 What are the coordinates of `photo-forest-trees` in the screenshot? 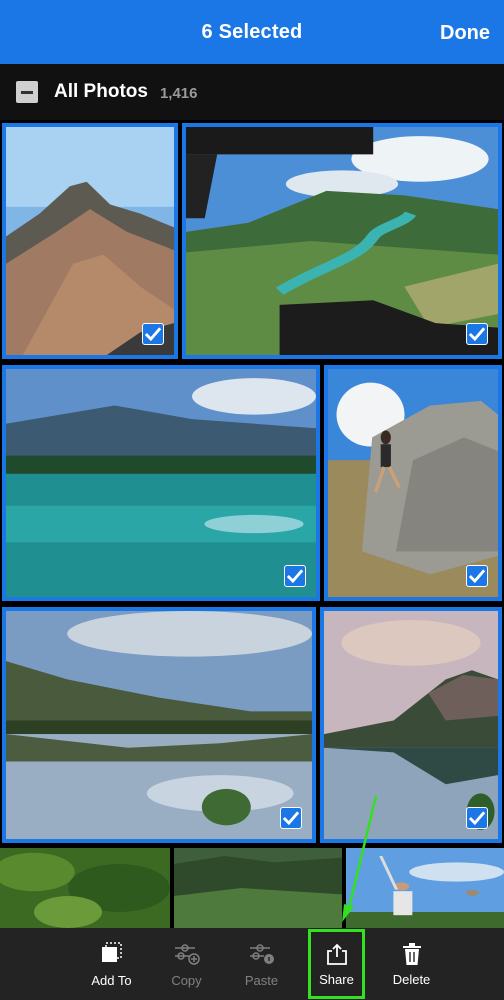 It's located at (85, 888).